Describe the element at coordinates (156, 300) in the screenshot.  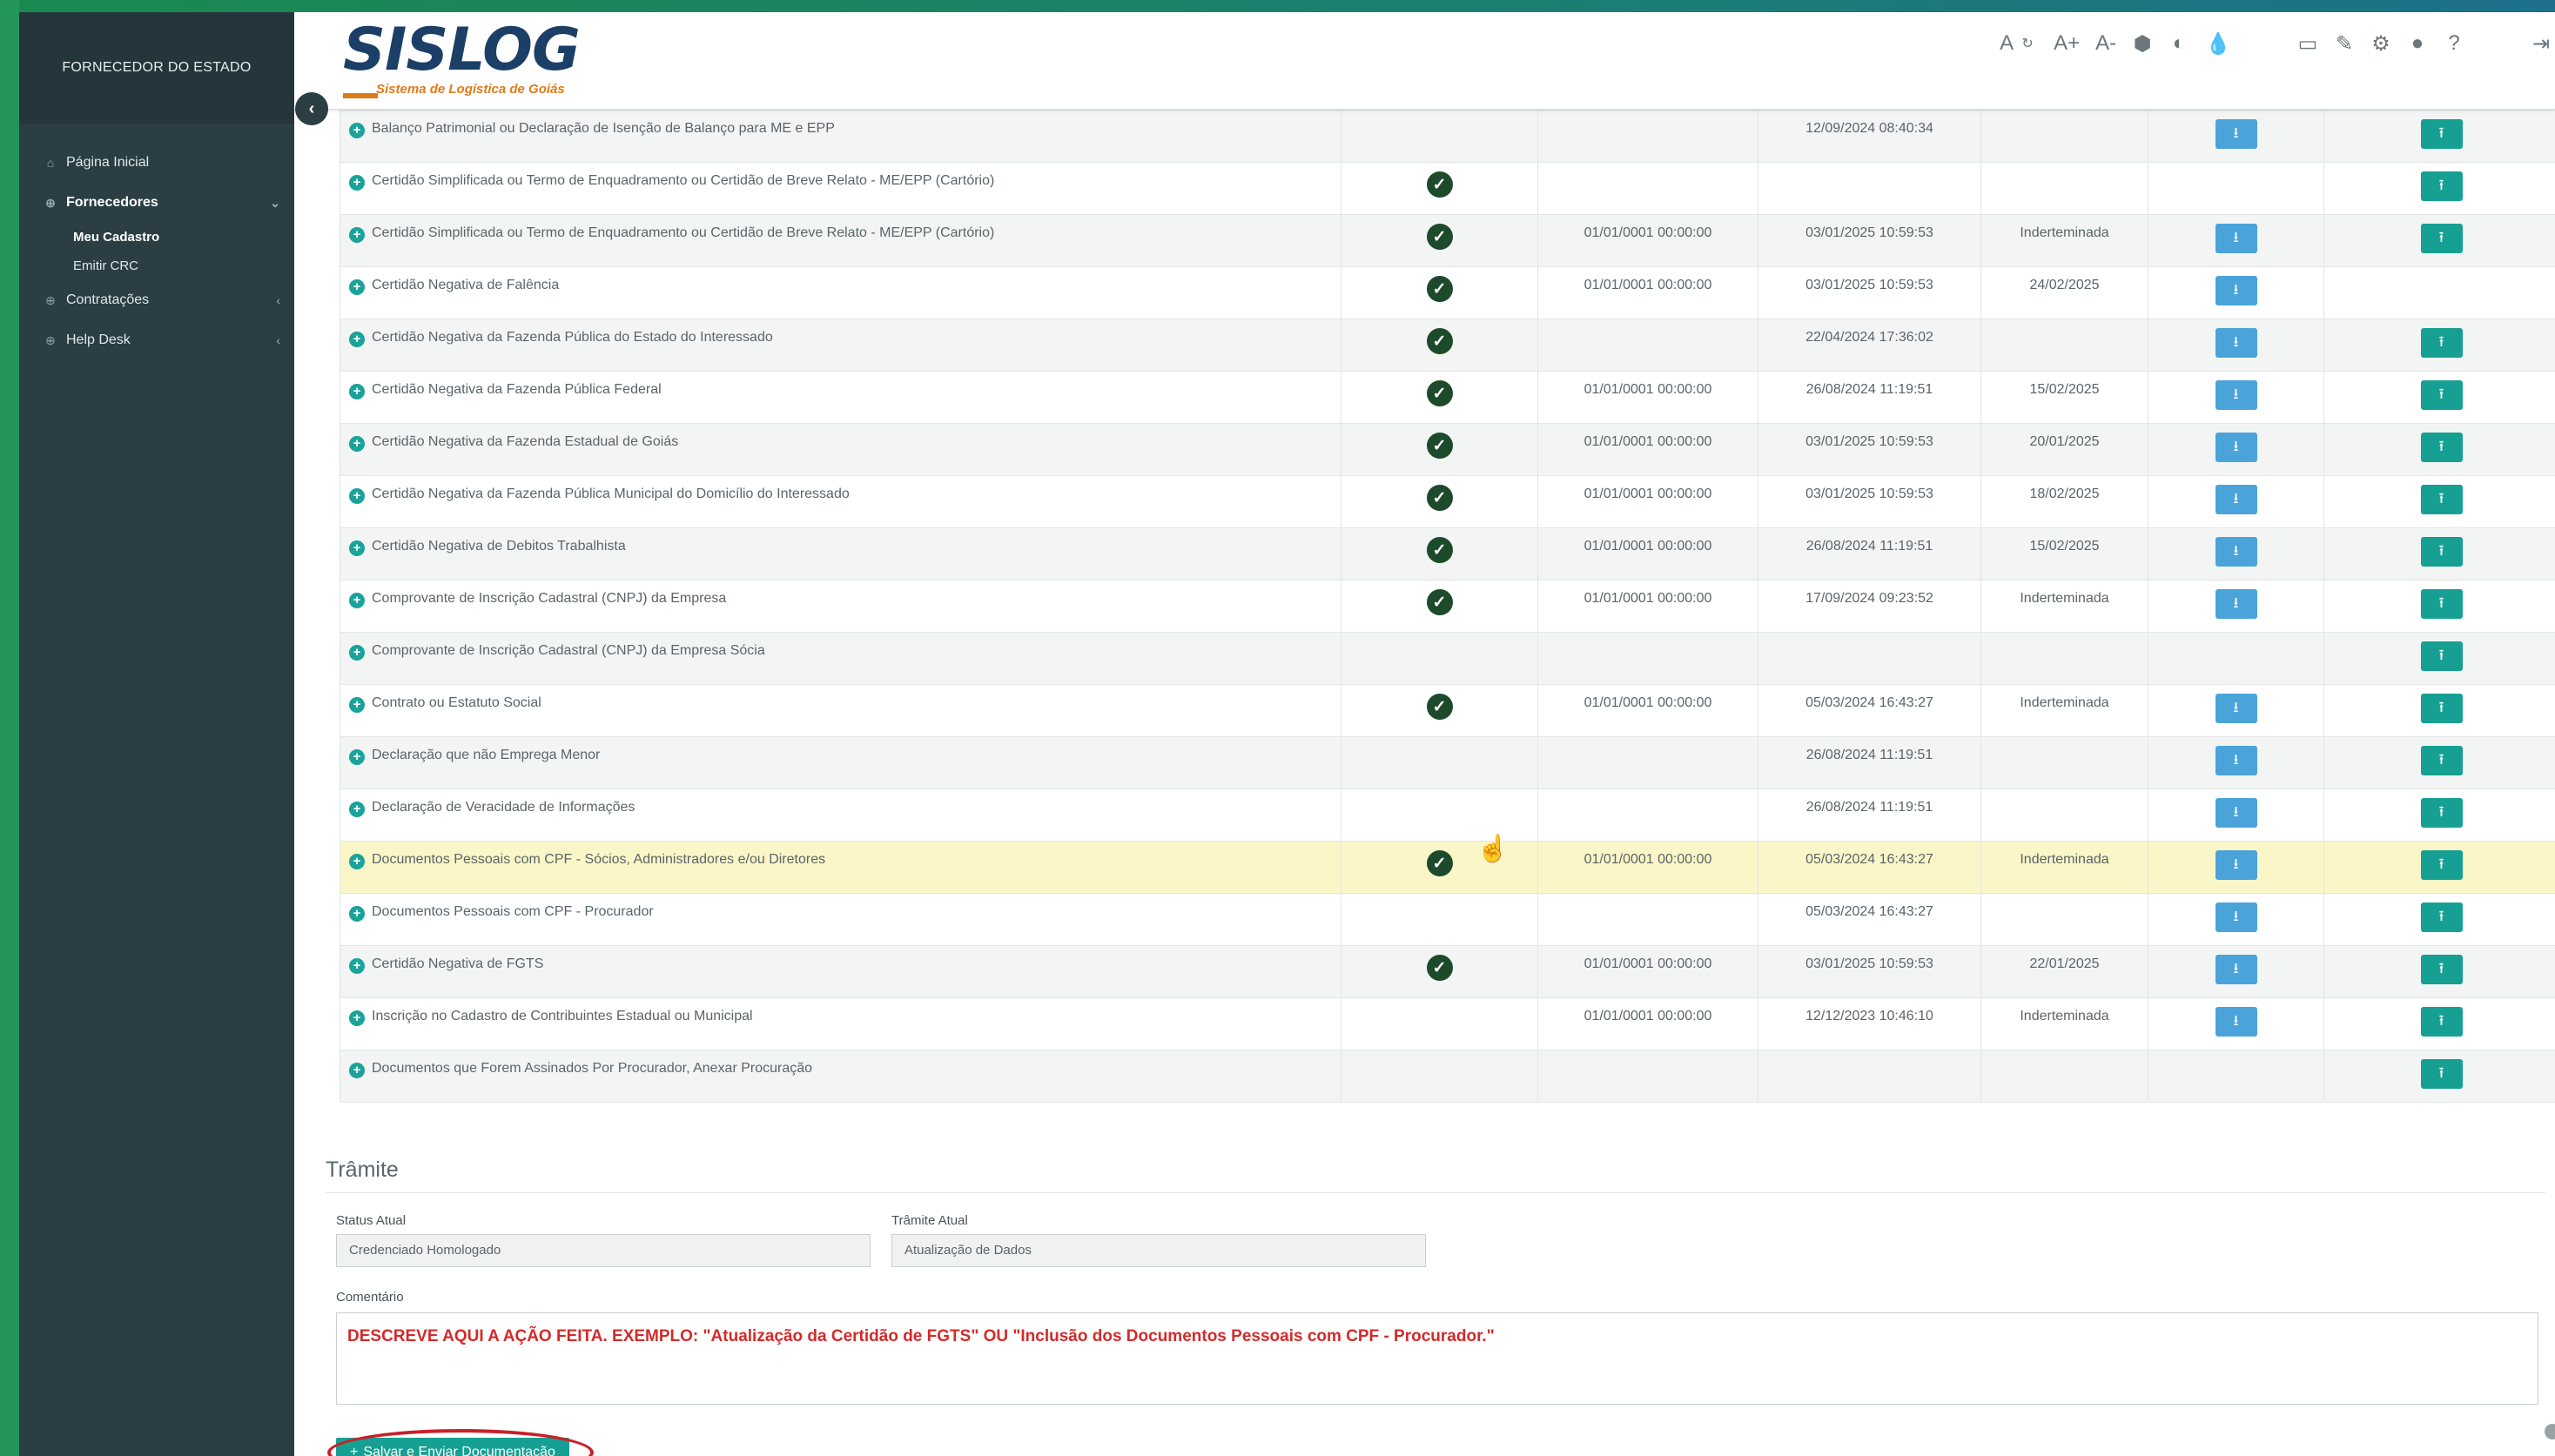
I see `sidebar-item-contratacoes: ⊕ Contratações ‹` at that location.